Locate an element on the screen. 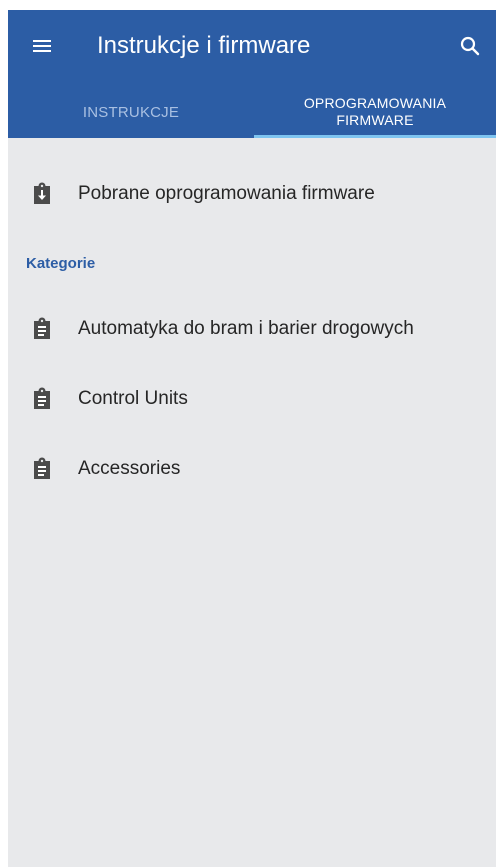 This screenshot has height=867, width=496. menu-button is located at coordinates (42, 46).